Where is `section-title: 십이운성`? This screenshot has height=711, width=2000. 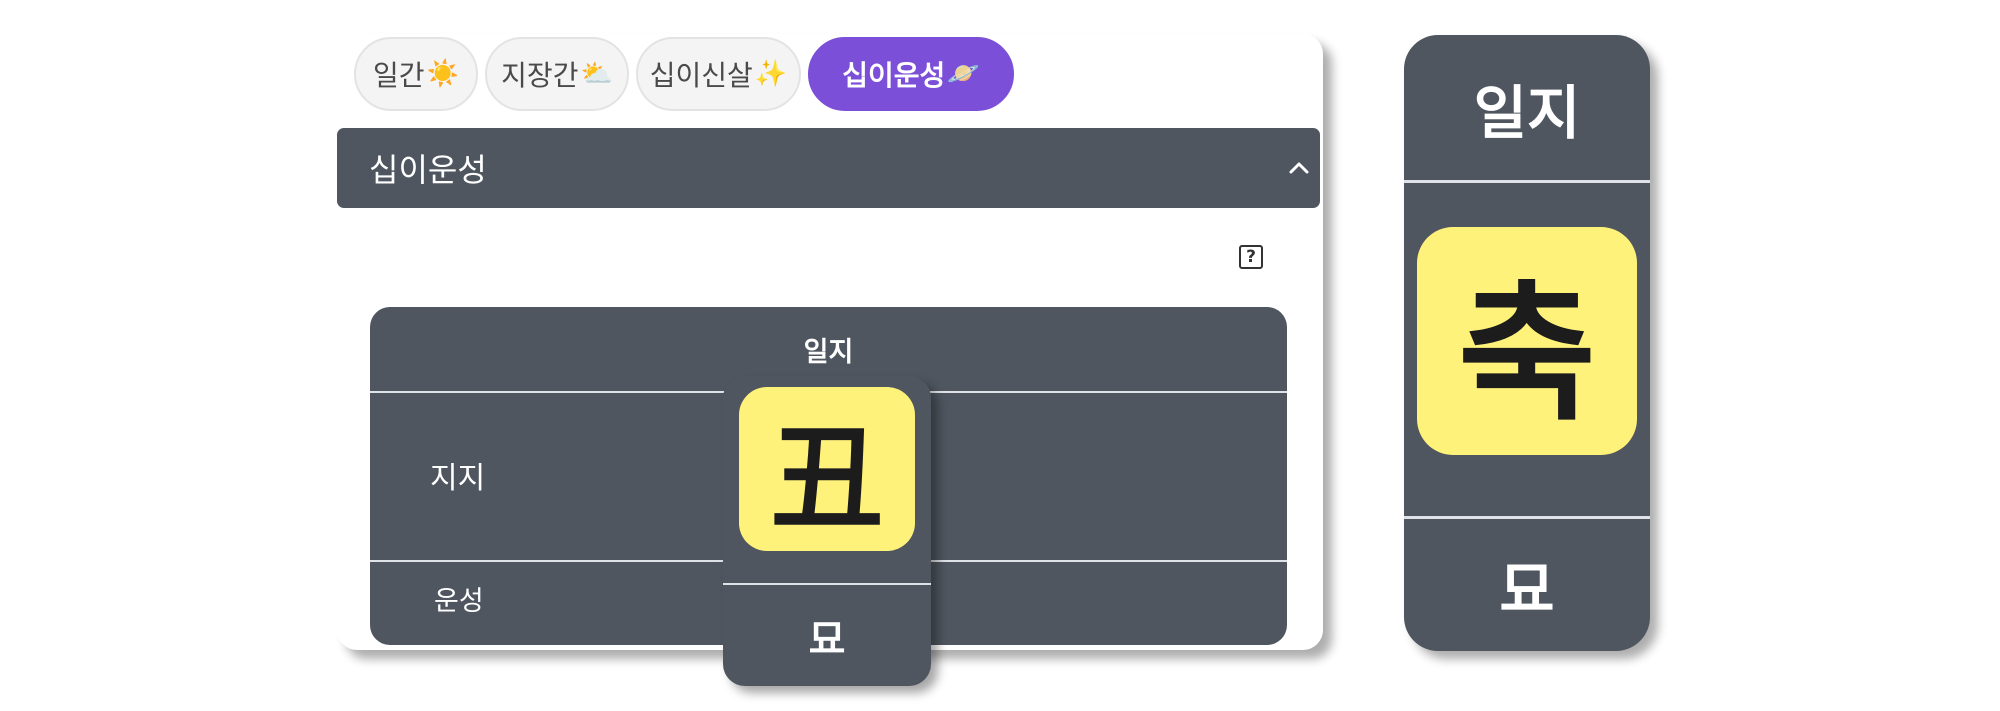 section-title: 십이운성 is located at coordinates (428, 170).